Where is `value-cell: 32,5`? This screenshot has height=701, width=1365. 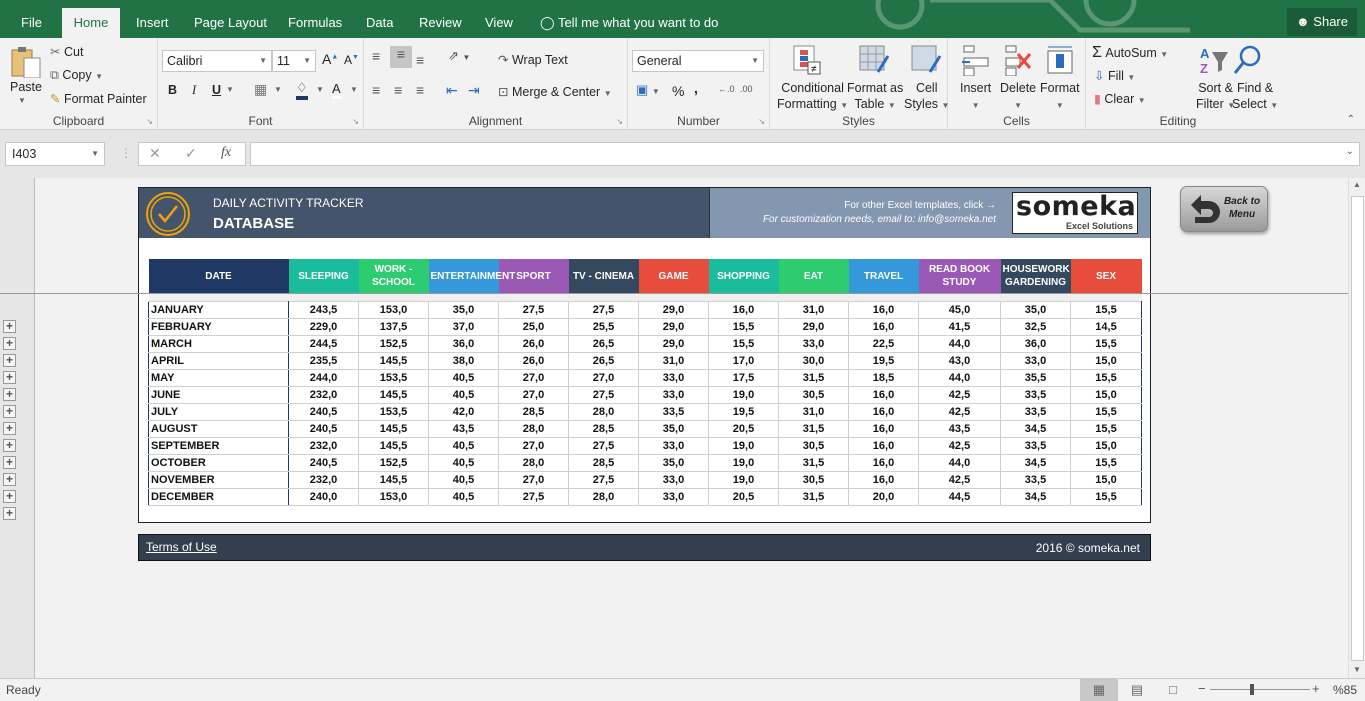
value-cell: 32,5 is located at coordinates (1035, 326).